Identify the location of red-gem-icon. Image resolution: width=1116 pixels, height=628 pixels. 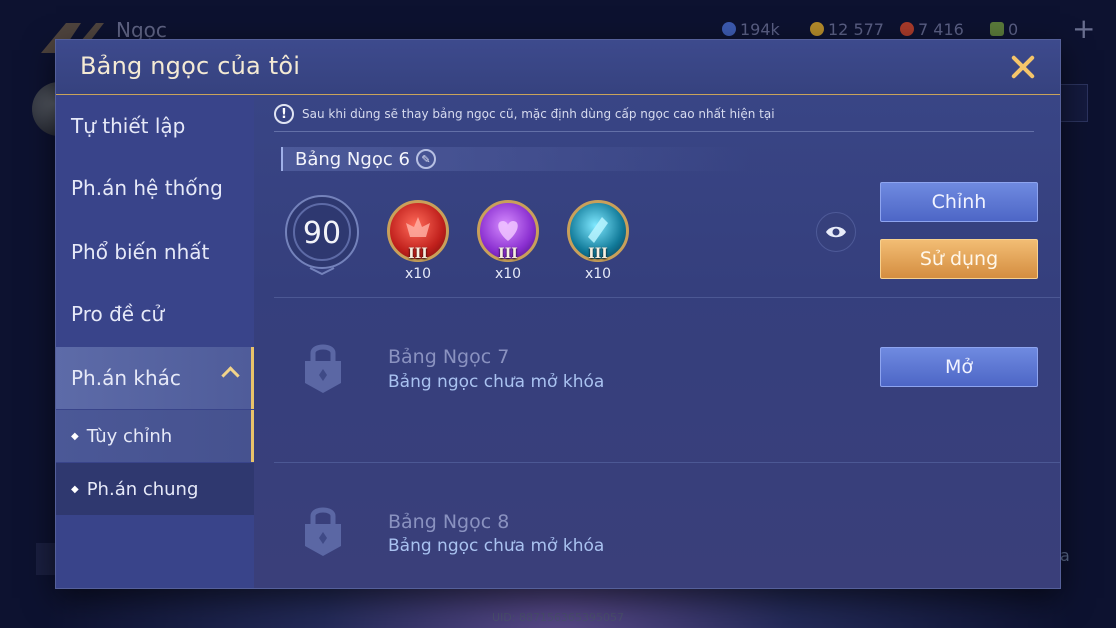
(907, 29).